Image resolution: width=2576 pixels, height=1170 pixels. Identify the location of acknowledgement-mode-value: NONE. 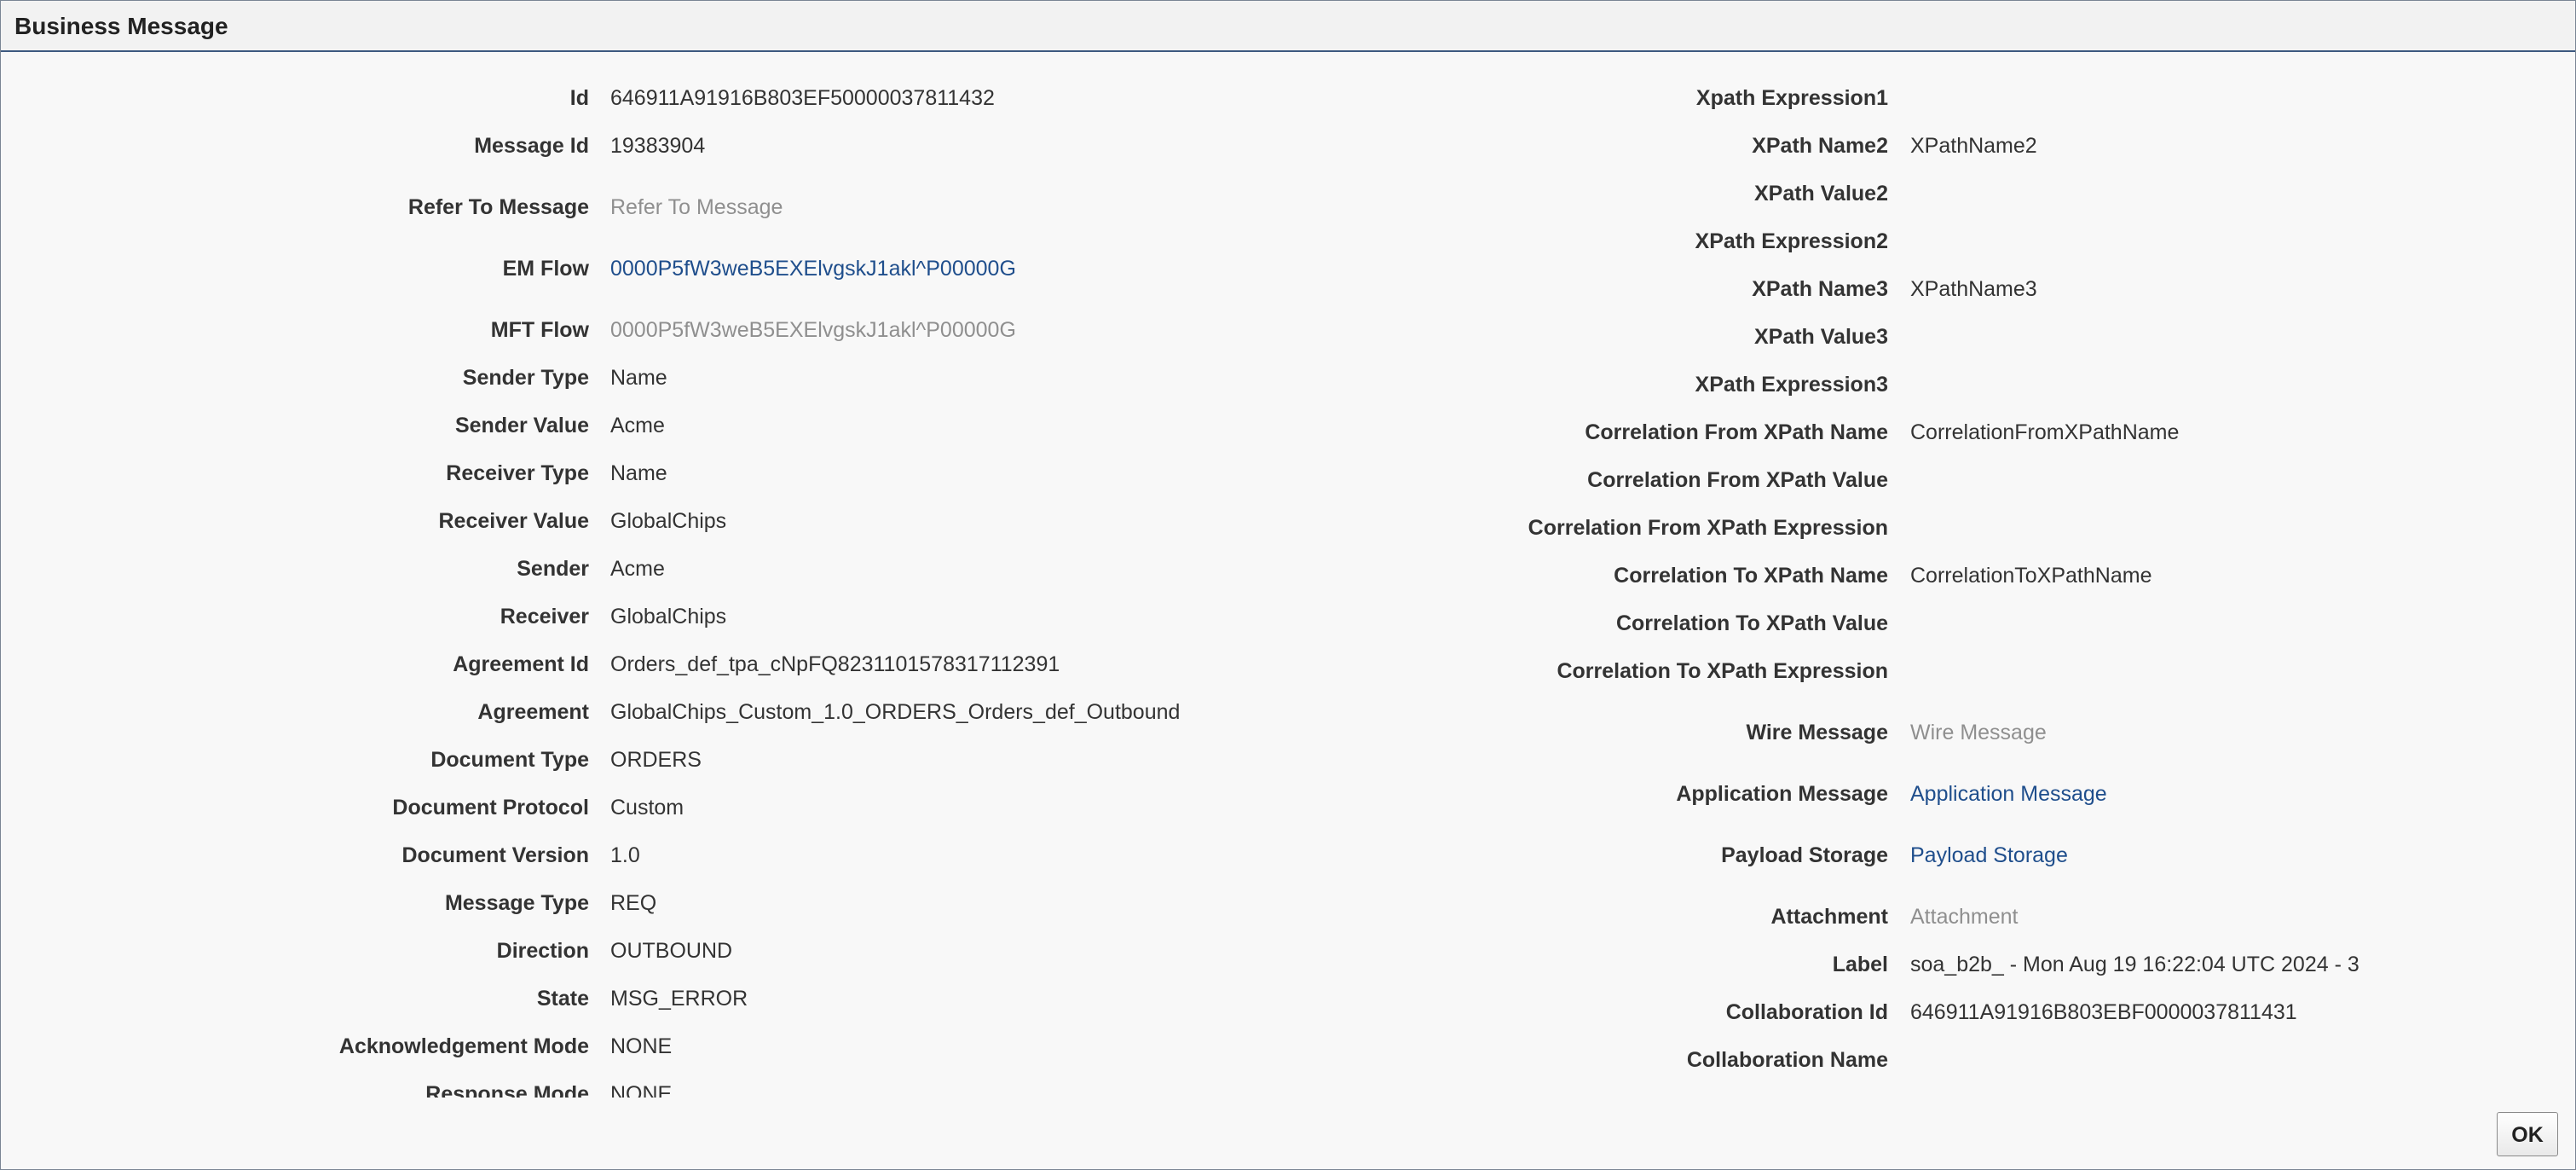
(641, 1046).